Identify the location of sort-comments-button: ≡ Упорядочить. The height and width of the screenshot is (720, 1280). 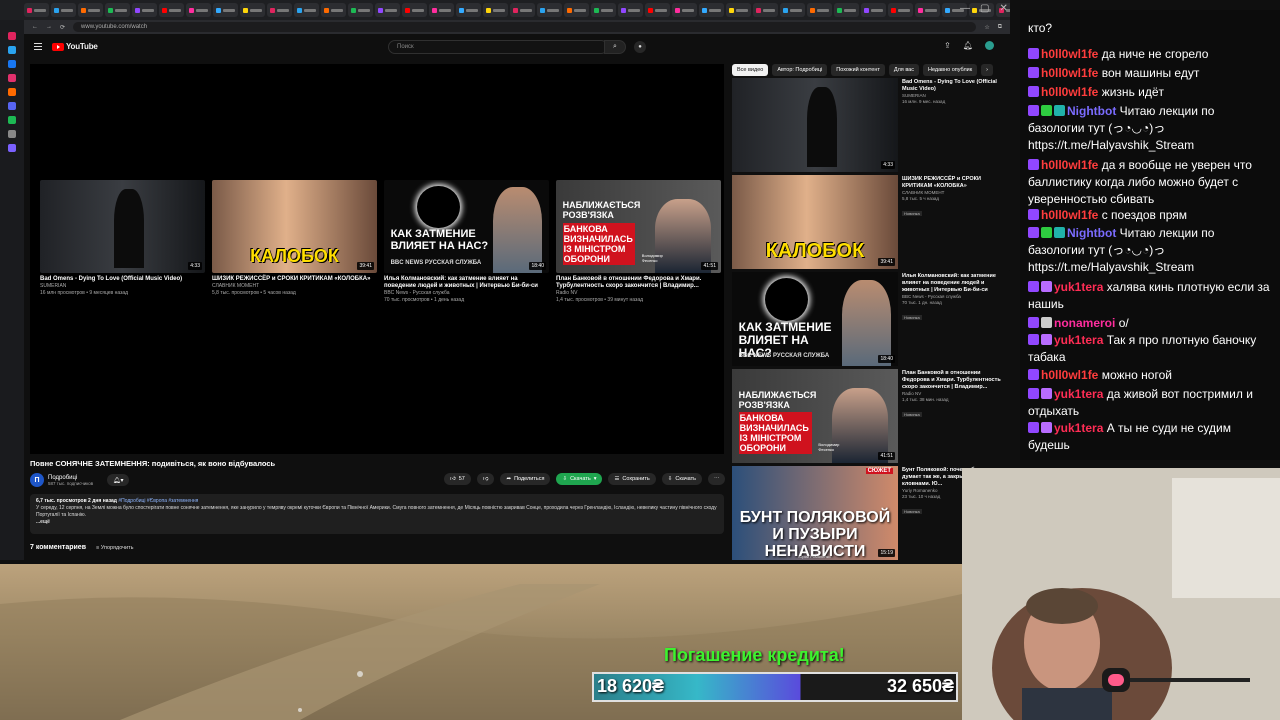
(114, 548).